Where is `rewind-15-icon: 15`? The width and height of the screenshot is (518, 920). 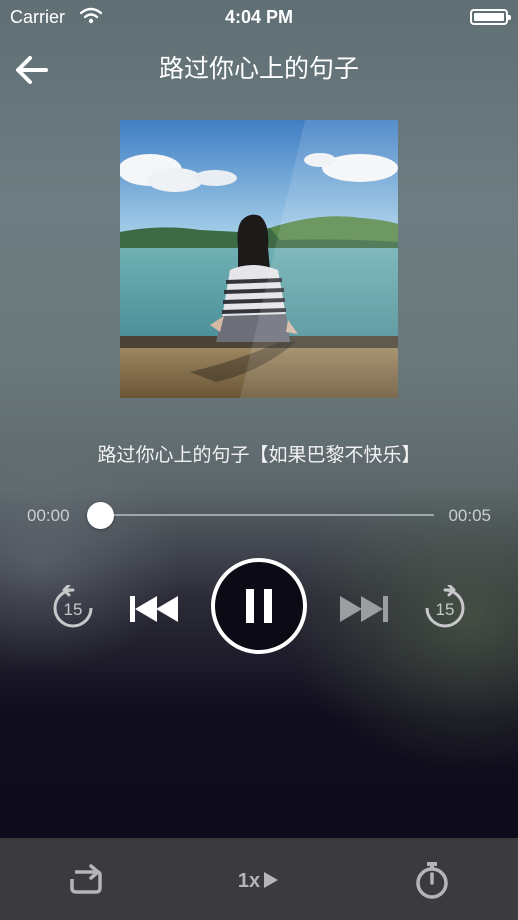
rewind-15-icon: 15 is located at coordinates (73, 606).